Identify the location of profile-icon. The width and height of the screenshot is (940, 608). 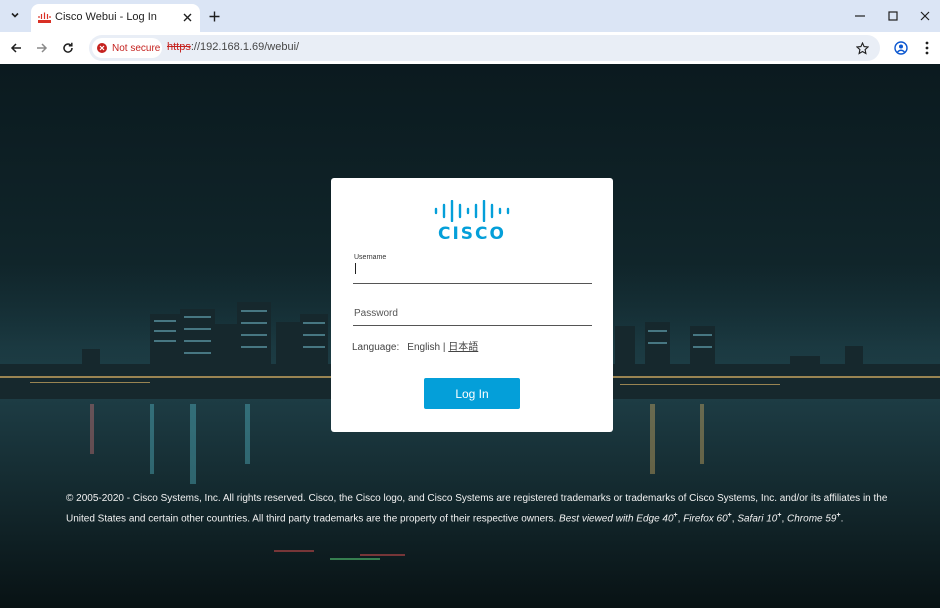
(901, 48).